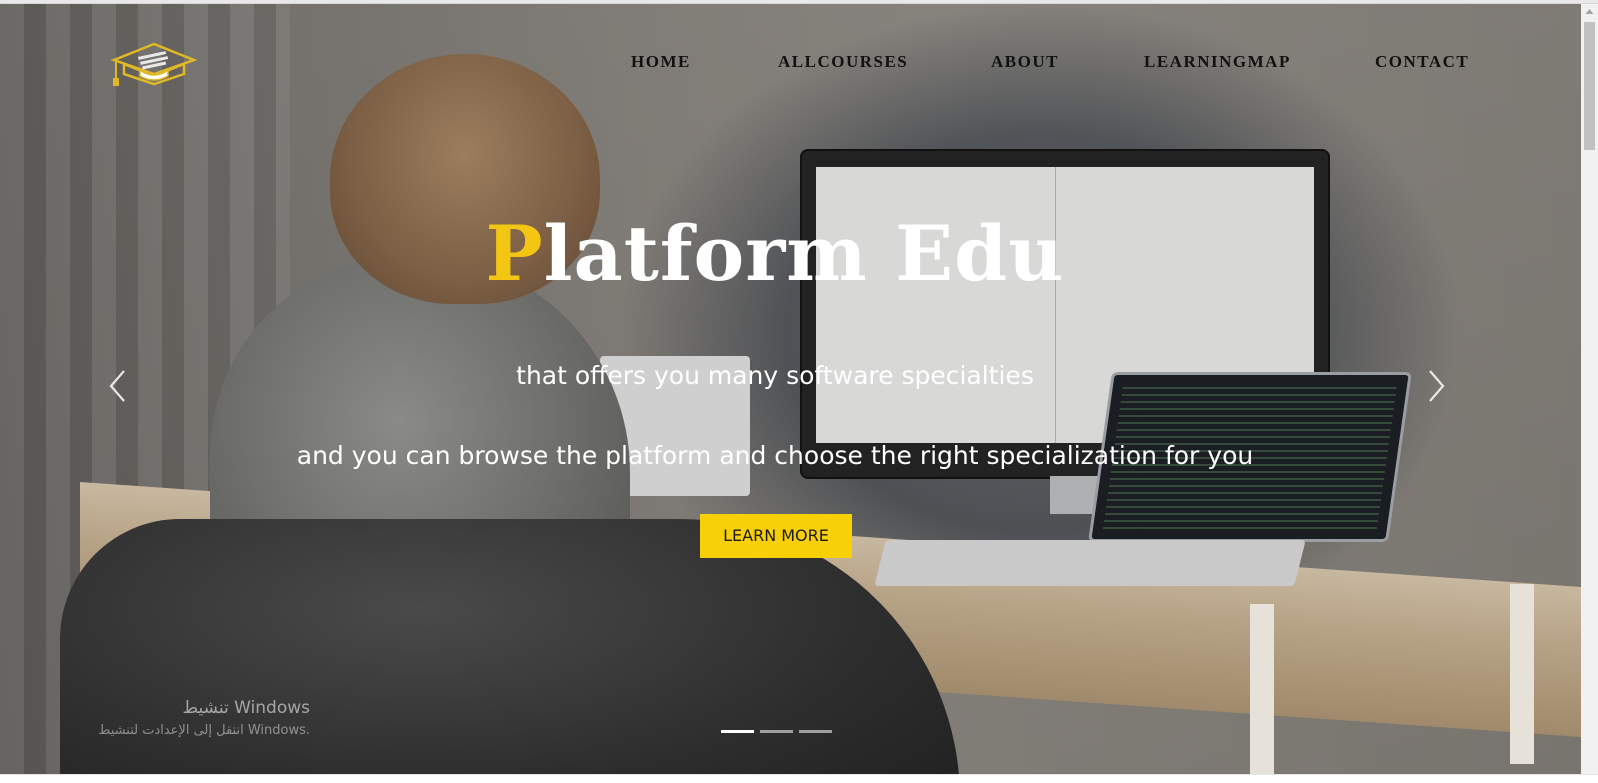 The height and width of the screenshot is (783, 1598). What do you see at coordinates (118, 386) in the screenshot?
I see `chevron-left-icon` at bounding box center [118, 386].